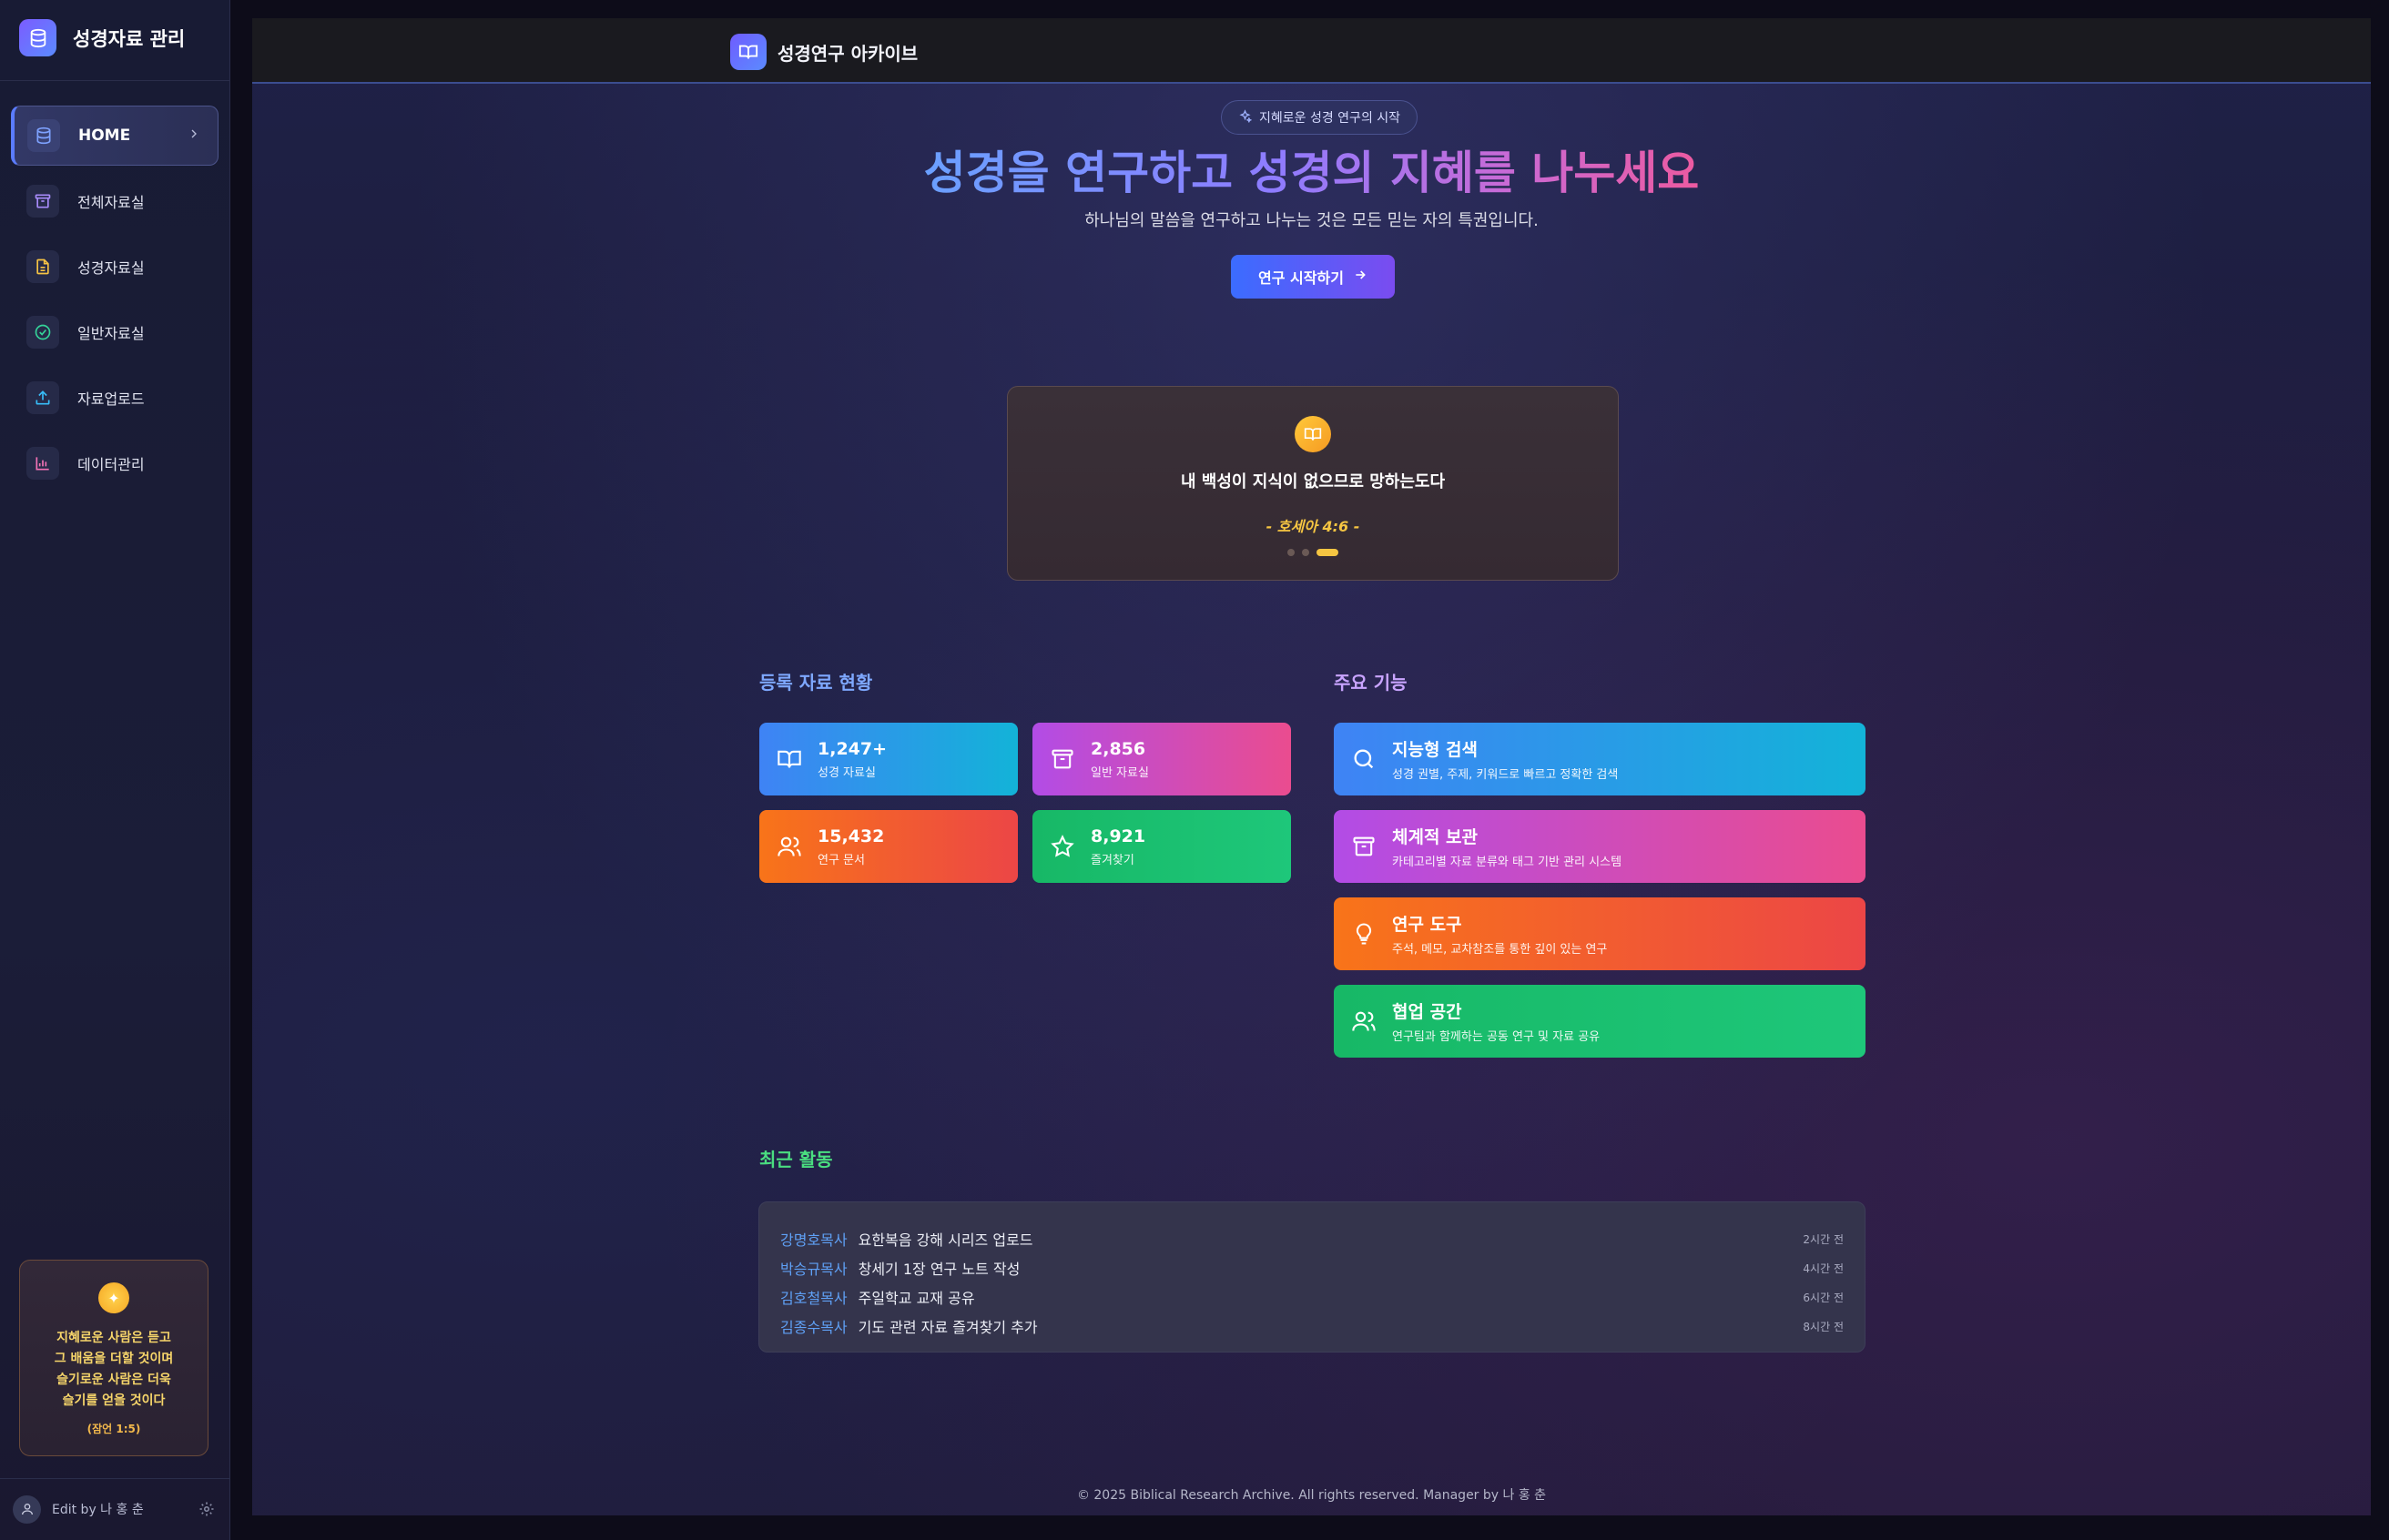 The image size is (2389, 1540). I want to click on sun-icon: ✦, so click(113, 1297).